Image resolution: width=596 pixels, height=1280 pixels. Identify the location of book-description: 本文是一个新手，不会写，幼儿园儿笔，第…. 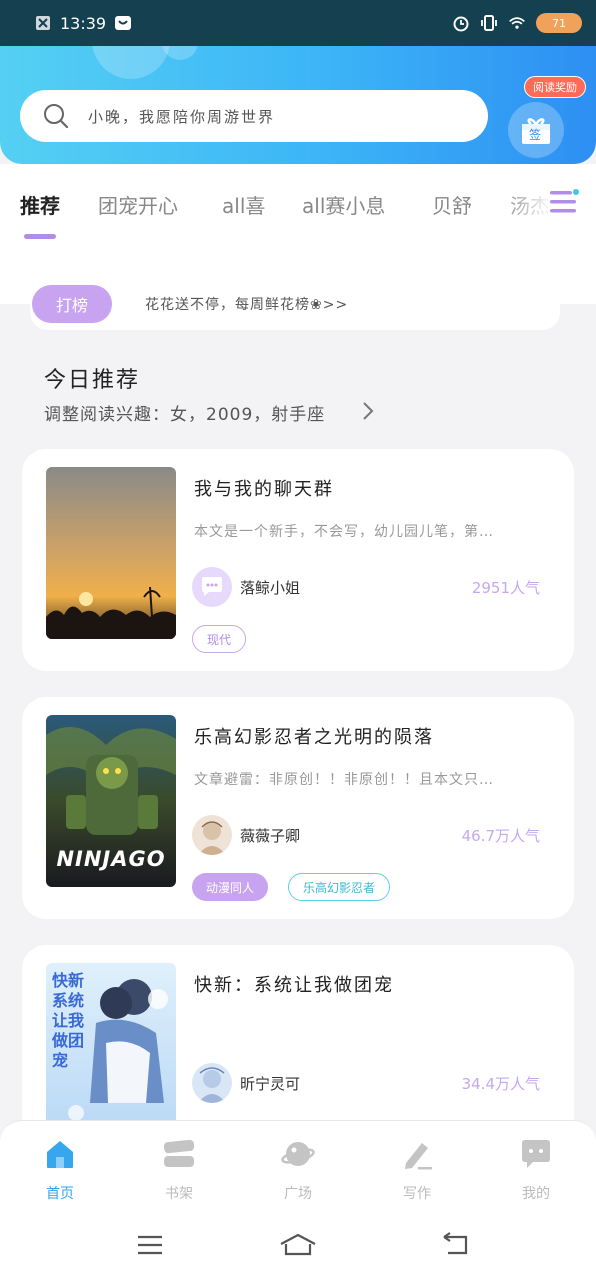
(344, 532).